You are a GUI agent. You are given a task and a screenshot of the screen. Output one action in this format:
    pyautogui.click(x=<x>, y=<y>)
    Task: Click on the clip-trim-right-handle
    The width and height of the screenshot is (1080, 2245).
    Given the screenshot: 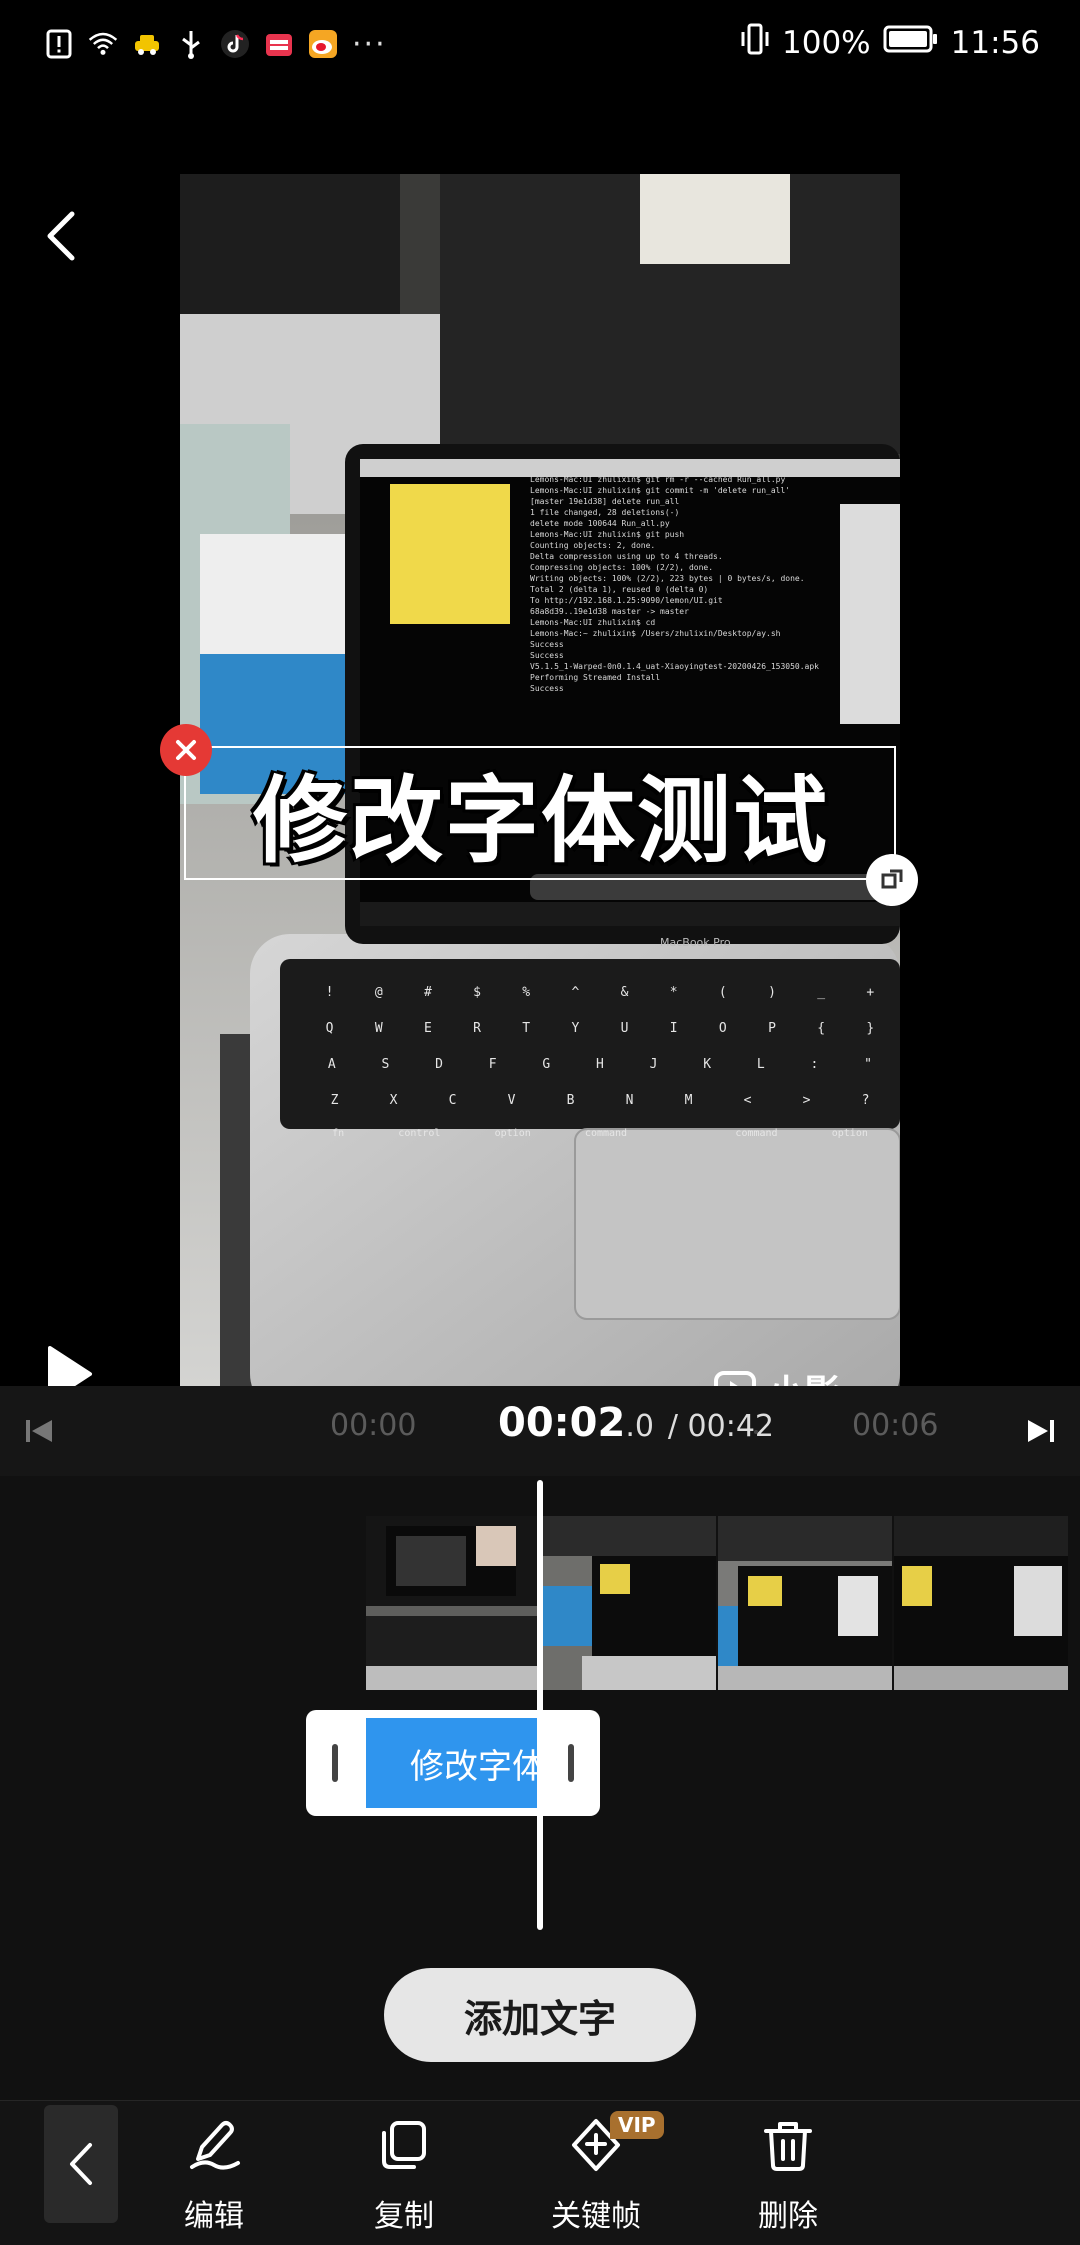 What is the action you would take?
    pyautogui.click(x=571, y=1763)
    